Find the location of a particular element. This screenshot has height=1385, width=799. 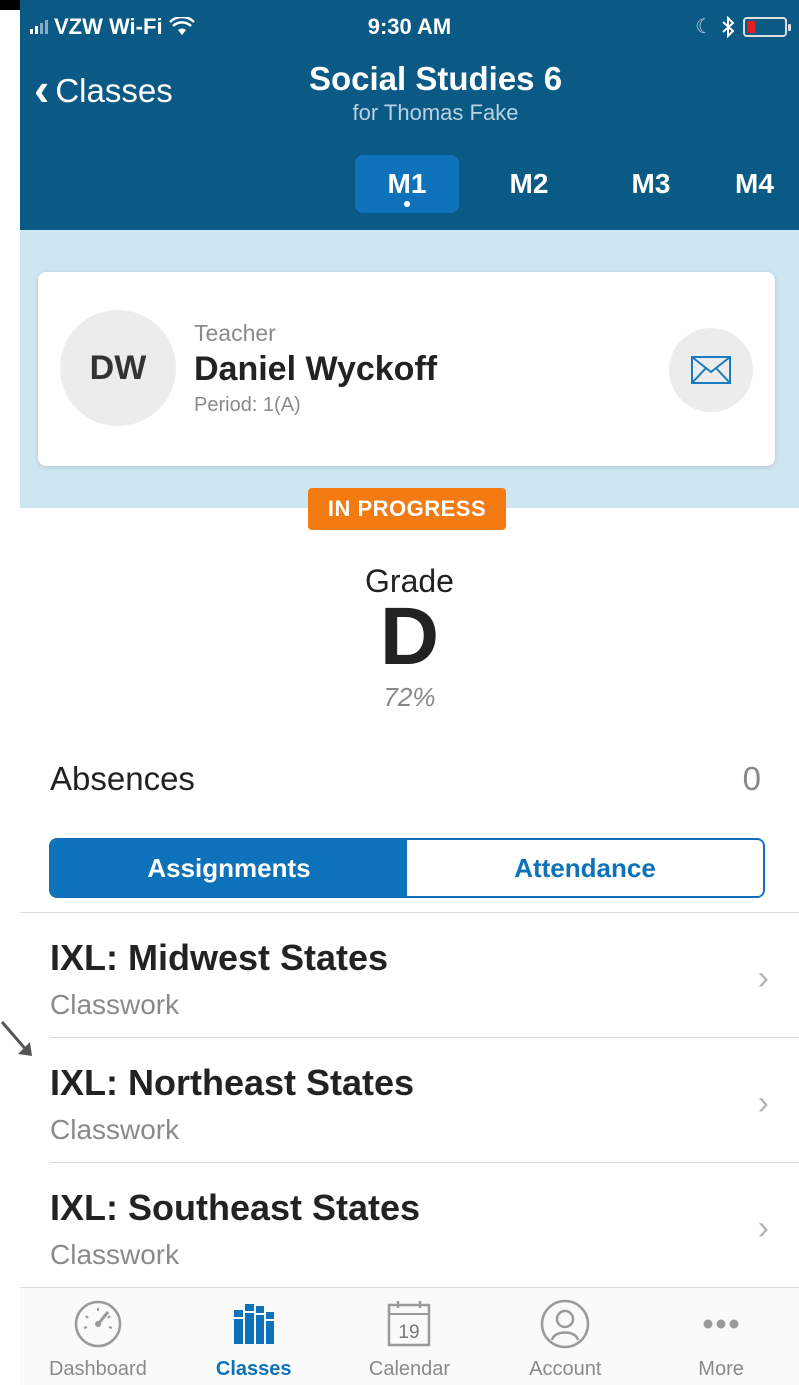

view-segmented-control: Assignments Attendance is located at coordinates (407, 868).